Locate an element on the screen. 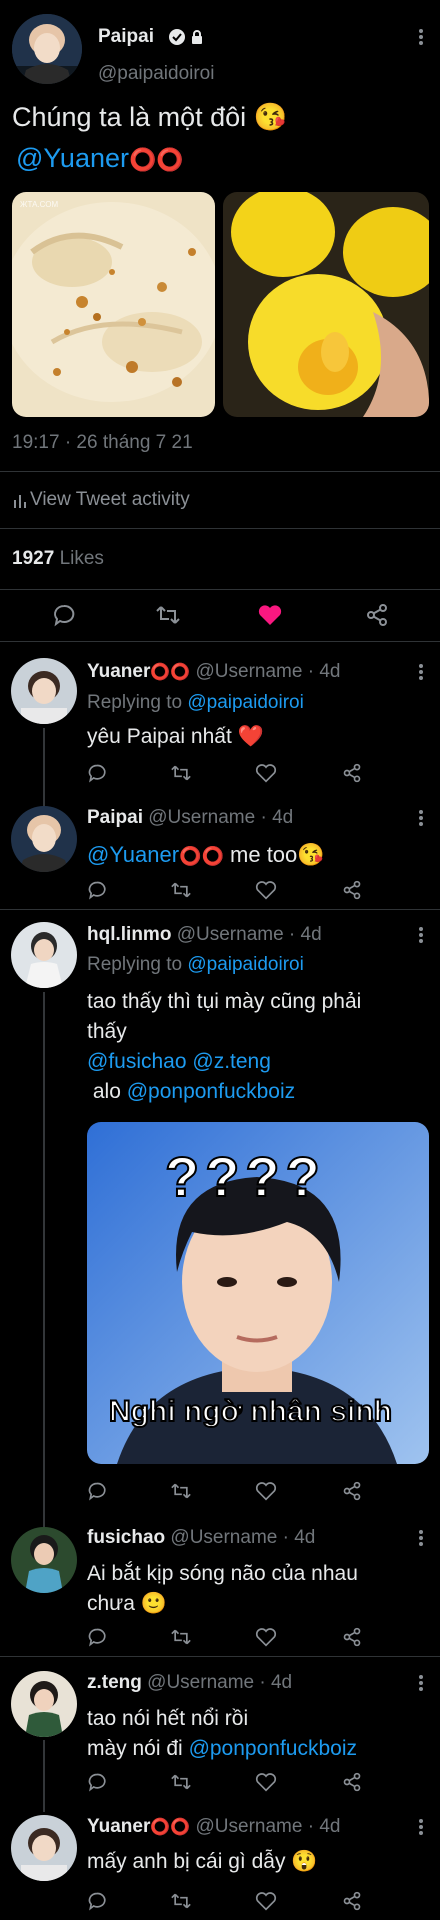 This screenshot has height=1920, width=440. author-name: Paipai is located at coordinates (126, 37).